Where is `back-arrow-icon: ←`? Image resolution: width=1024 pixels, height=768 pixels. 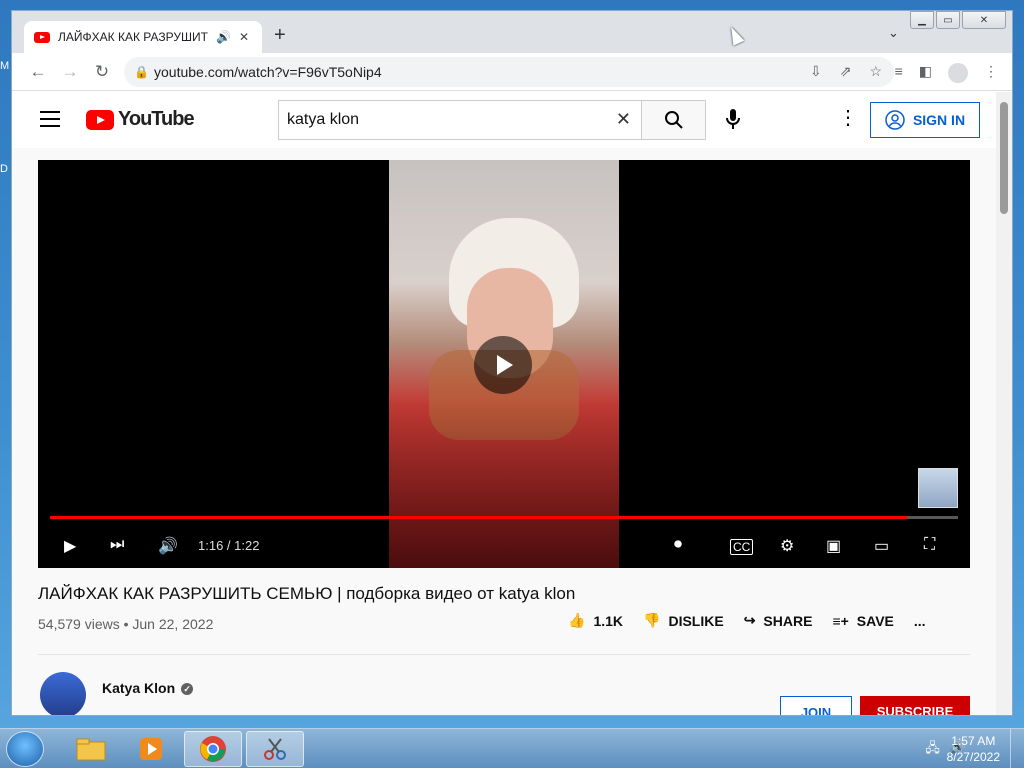
back-arrow-icon: ← is located at coordinates (38, 72).